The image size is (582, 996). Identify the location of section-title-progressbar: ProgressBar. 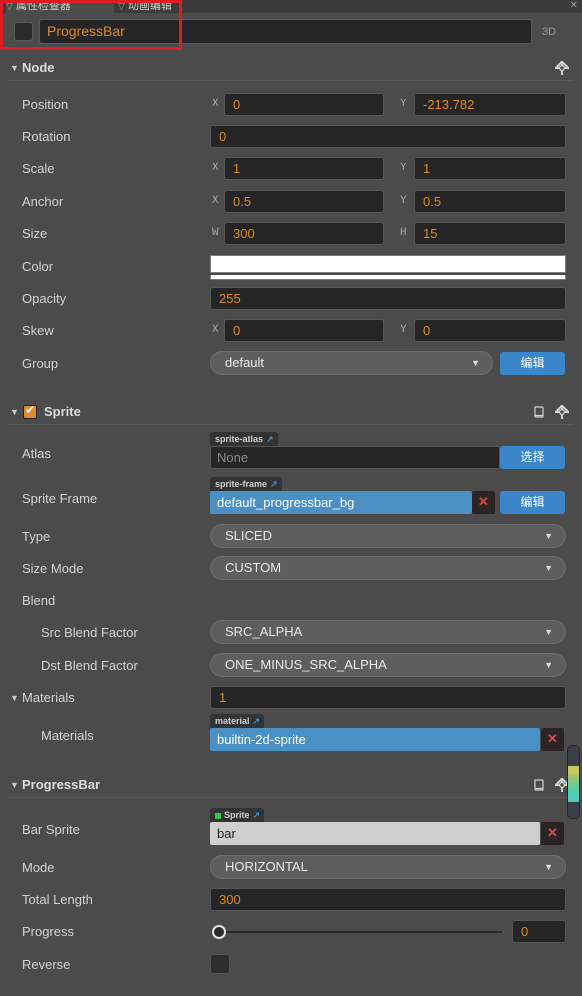
(61, 784).